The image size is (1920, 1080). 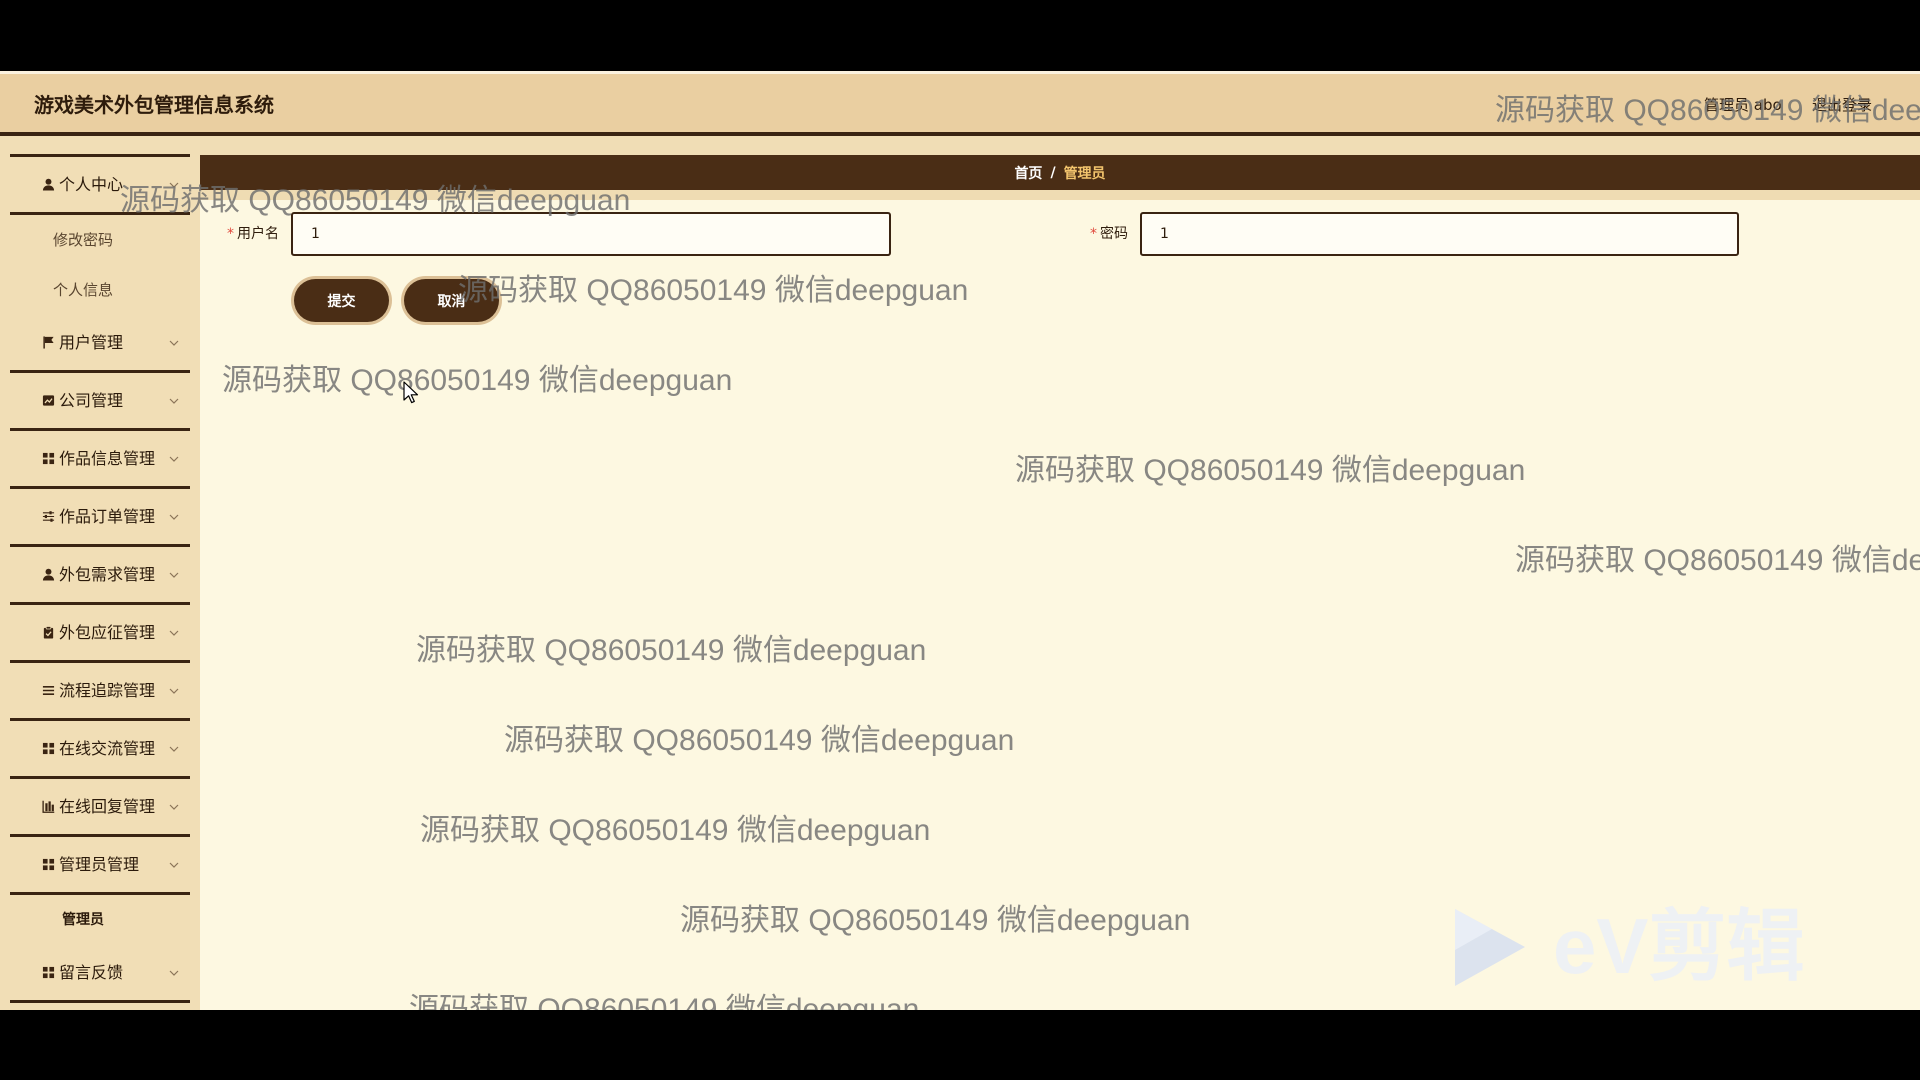 I want to click on menu-group-user-management: 用户管理, so click(x=100, y=344).